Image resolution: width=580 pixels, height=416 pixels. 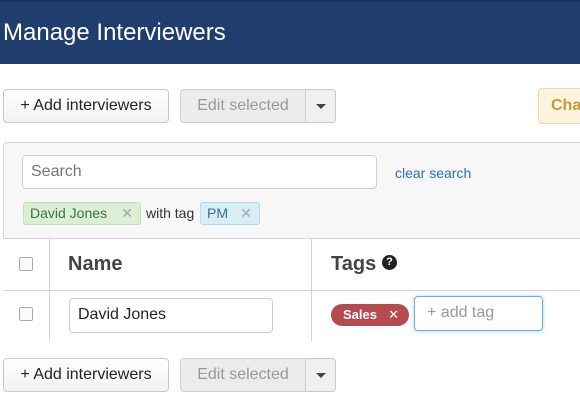 What do you see at coordinates (321, 375) in the screenshot?
I see `edit-selected-dropdown-toggle-bottom` at bounding box center [321, 375].